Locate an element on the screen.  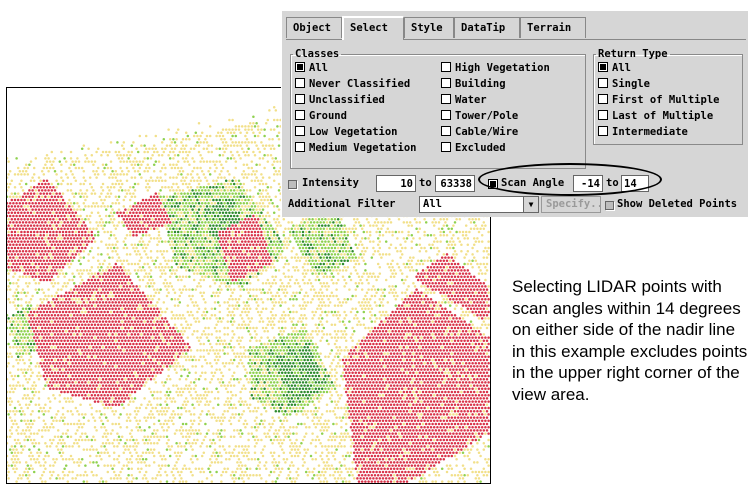
class-never-classified-checkbox: Never Classified is located at coordinates (352, 84).